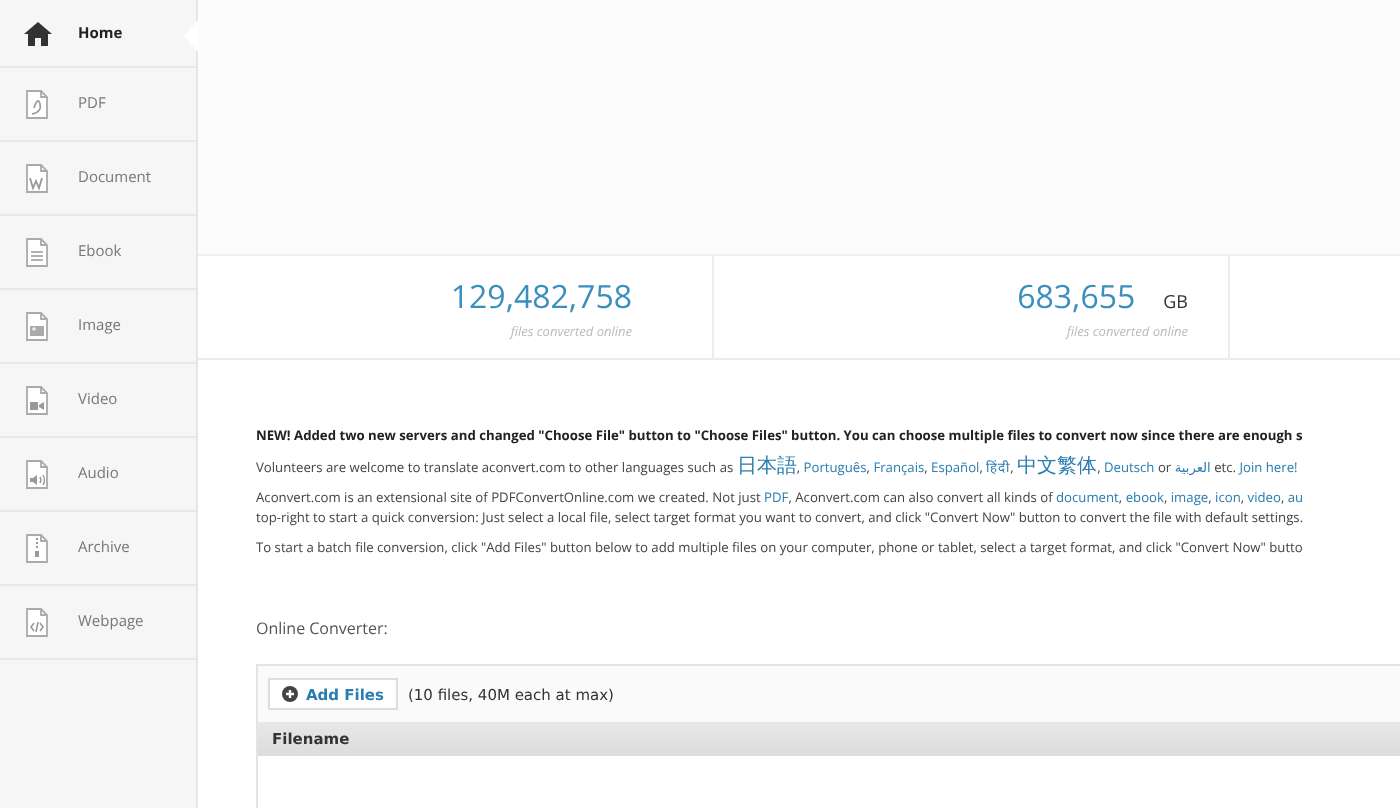 The width and height of the screenshot is (1400, 808). What do you see at coordinates (37, 33) in the screenshot?
I see `home-icon` at bounding box center [37, 33].